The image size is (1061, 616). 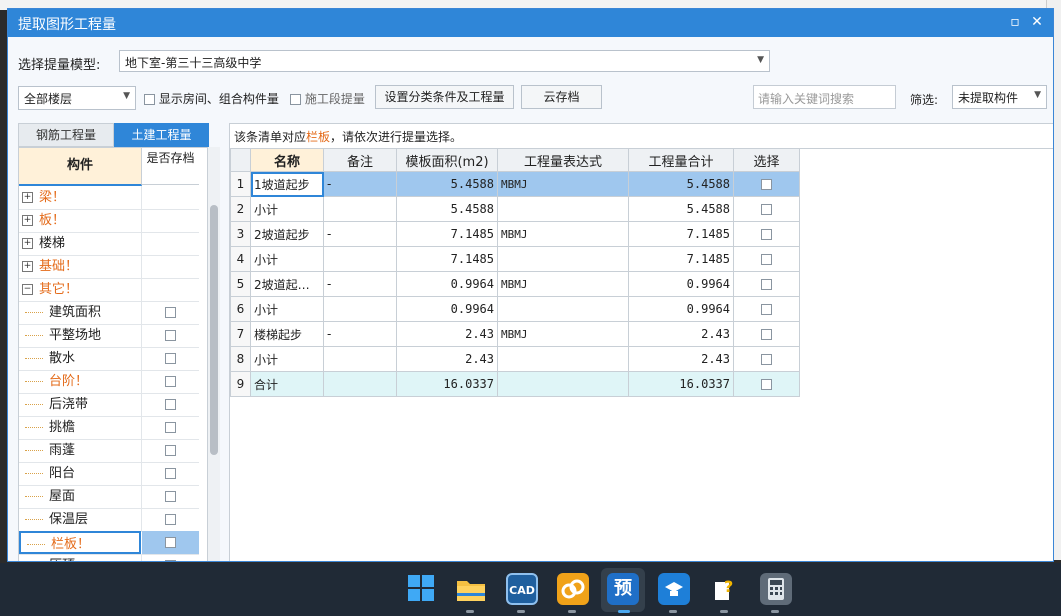 I want to click on total-cell: 7.1485, so click(x=681, y=234).